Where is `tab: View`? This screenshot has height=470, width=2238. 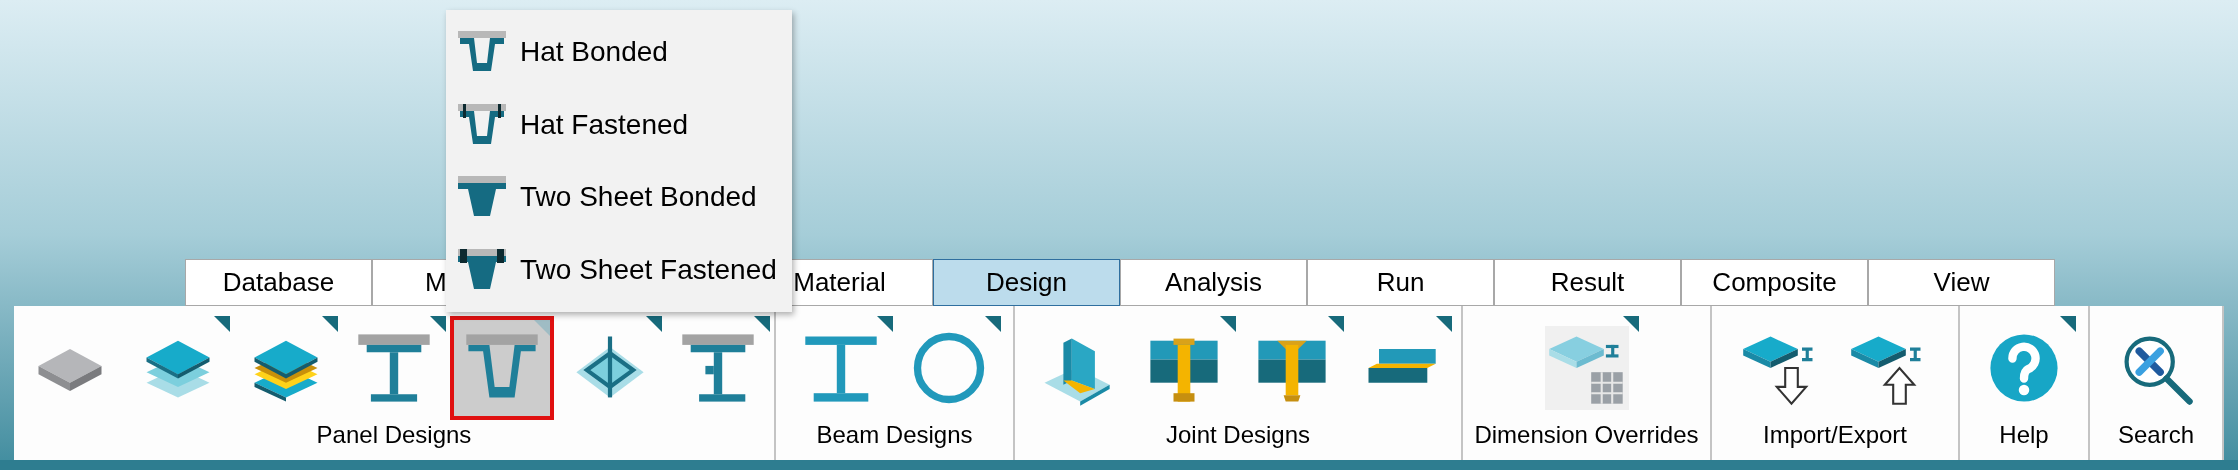
tab: View is located at coordinates (1961, 282).